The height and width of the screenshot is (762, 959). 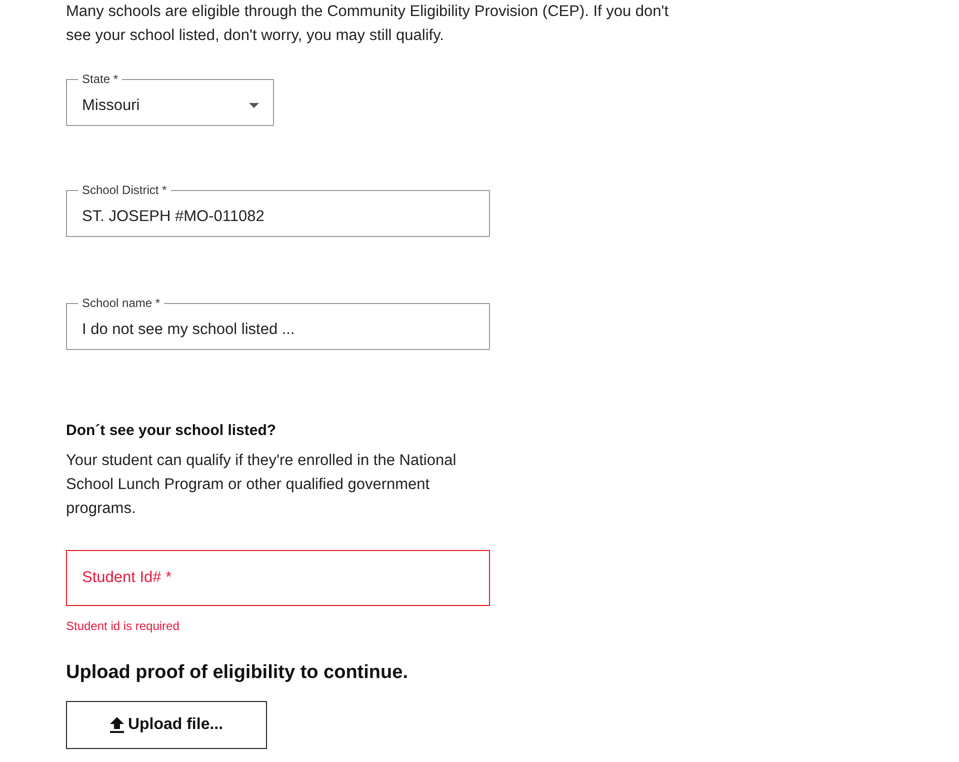 What do you see at coordinates (117, 725) in the screenshot?
I see `upload-icon` at bounding box center [117, 725].